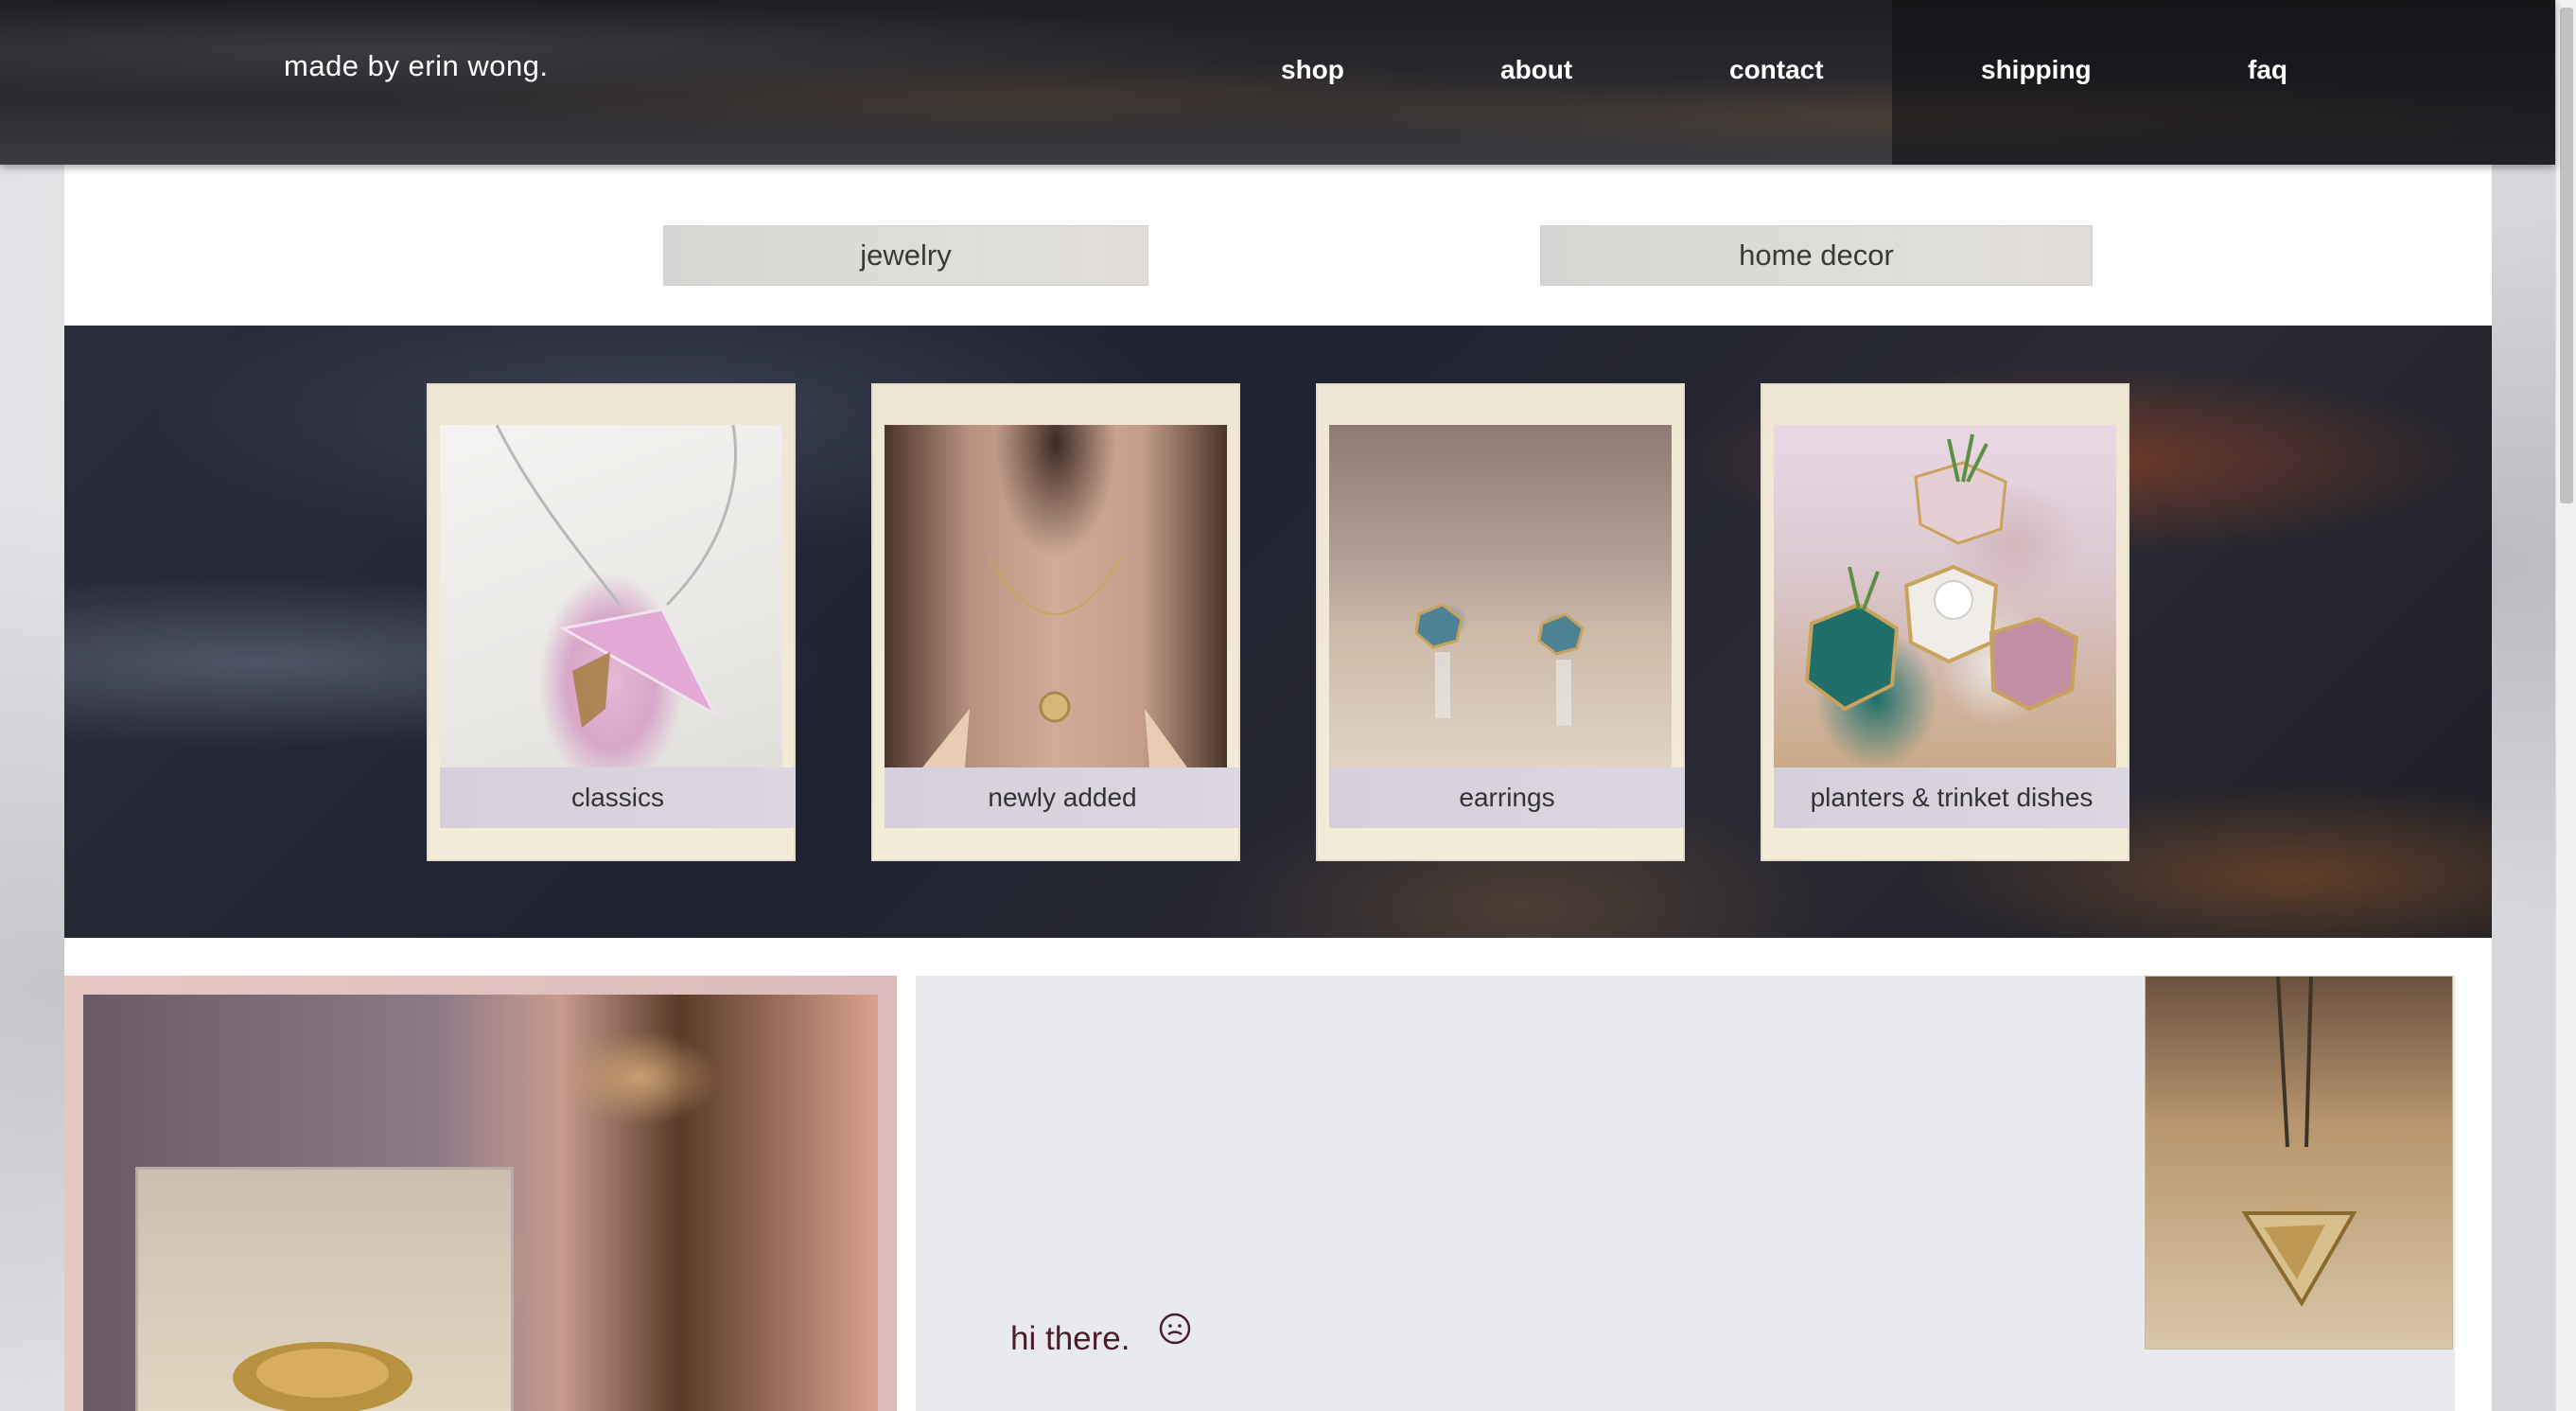  What do you see at coordinates (905, 255) in the screenshot?
I see `category-jewelry-button: jewelry` at bounding box center [905, 255].